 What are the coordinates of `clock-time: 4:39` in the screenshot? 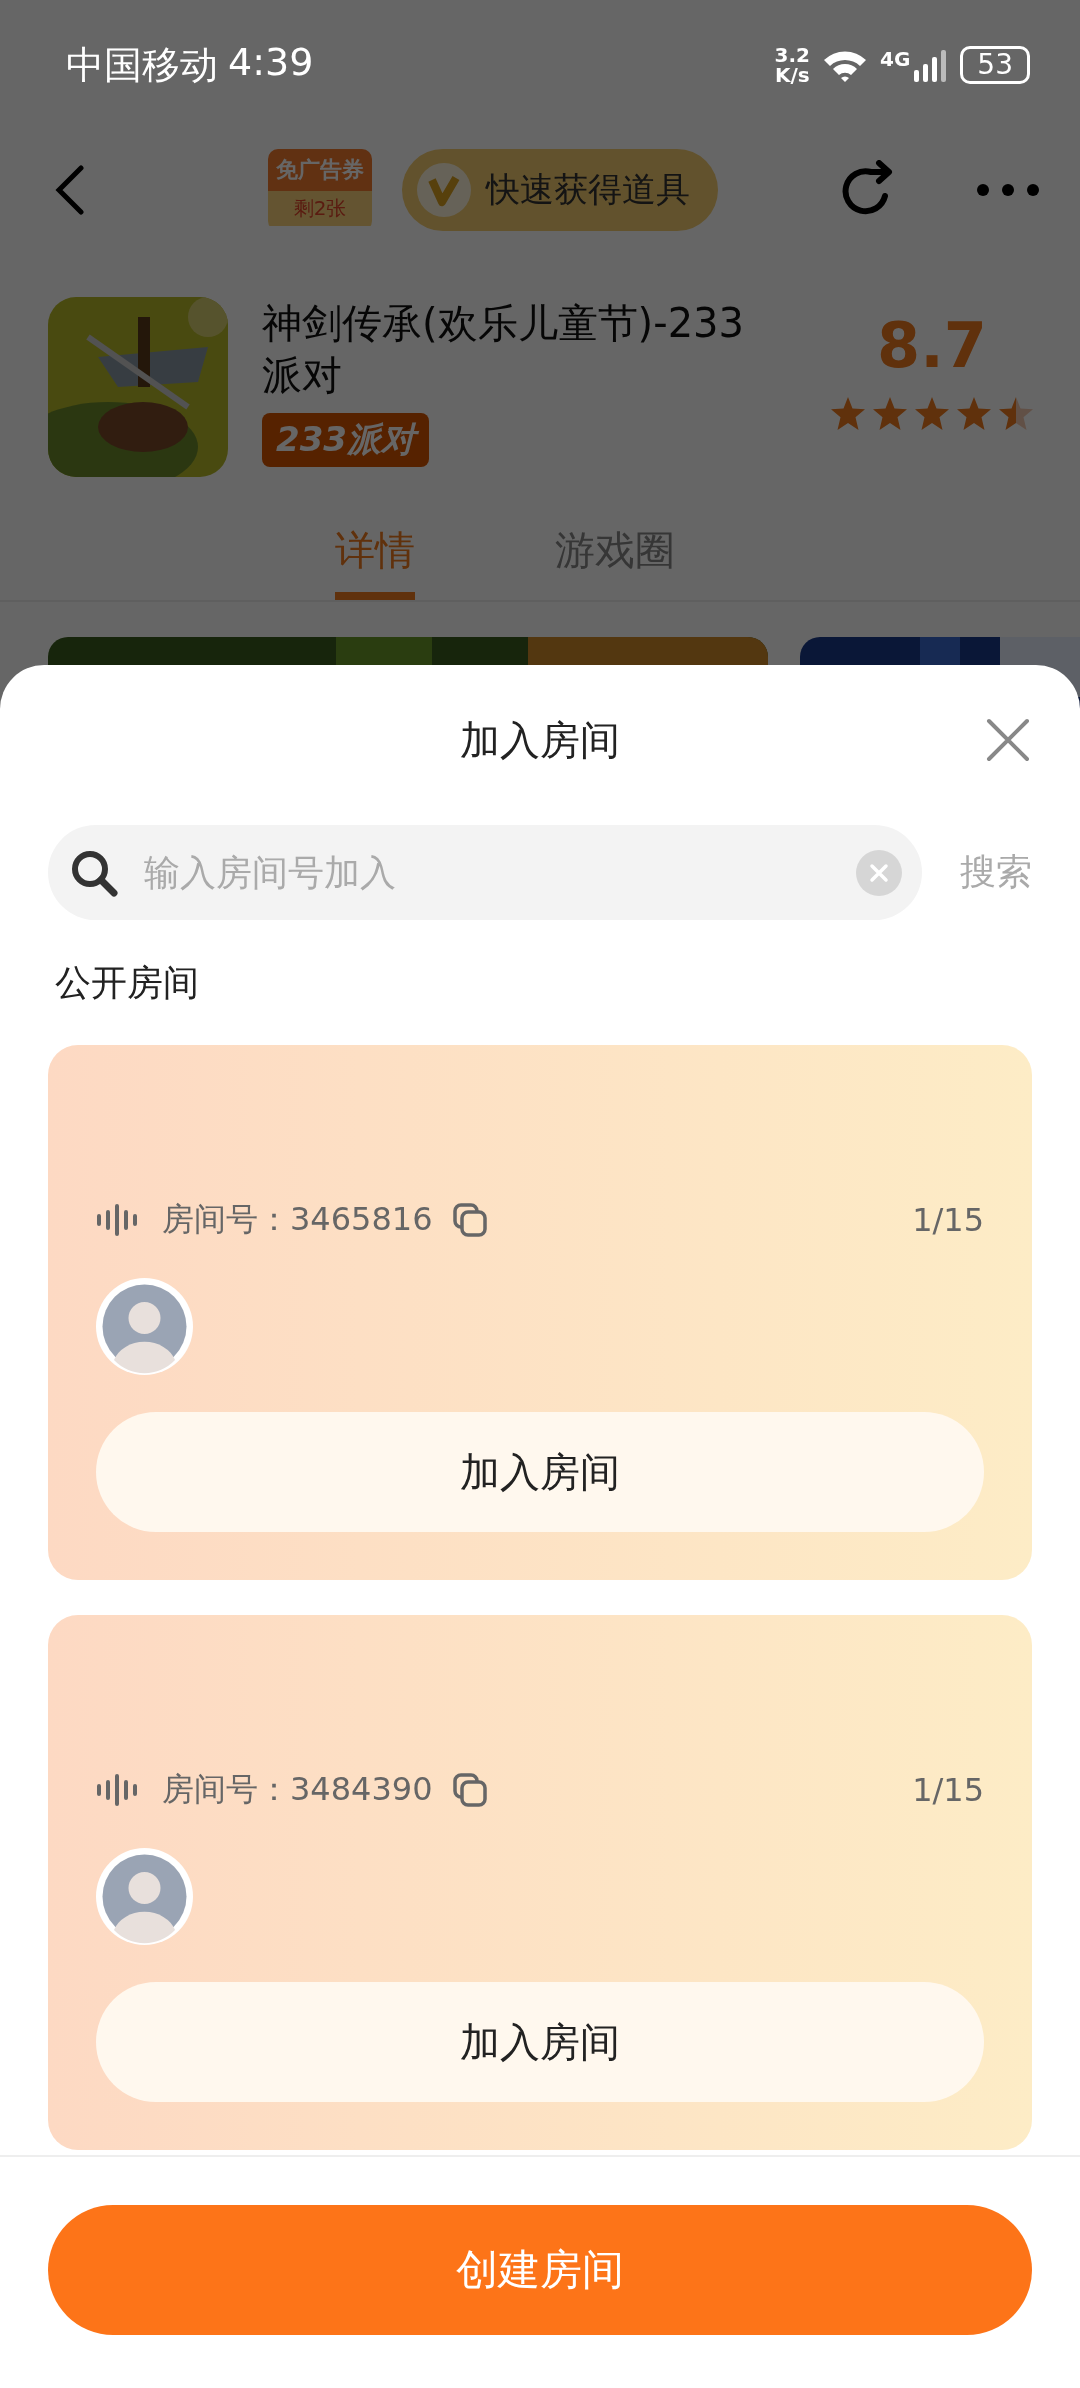 It's located at (271, 62).